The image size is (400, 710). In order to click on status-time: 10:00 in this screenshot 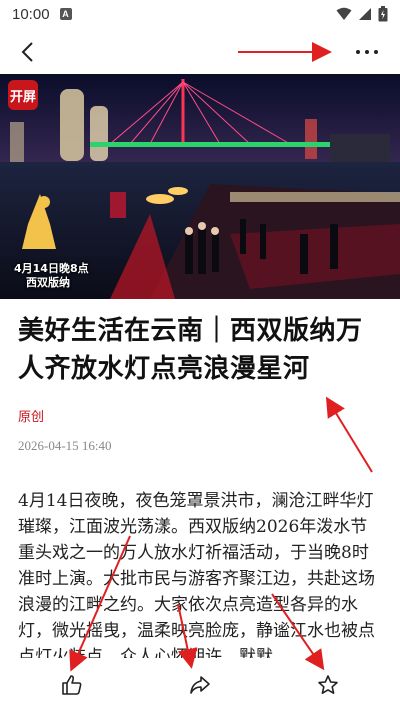, I will do `click(31, 14)`.